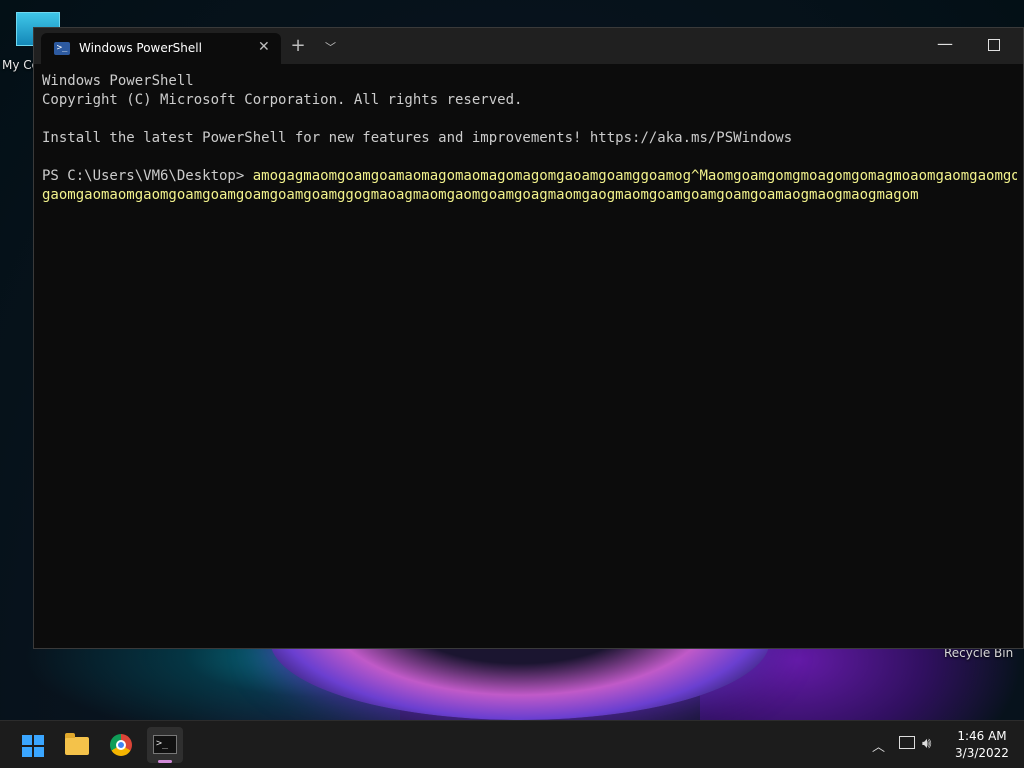 The width and height of the screenshot is (1024, 768). I want to click on folder-icon, so click(77, 744).